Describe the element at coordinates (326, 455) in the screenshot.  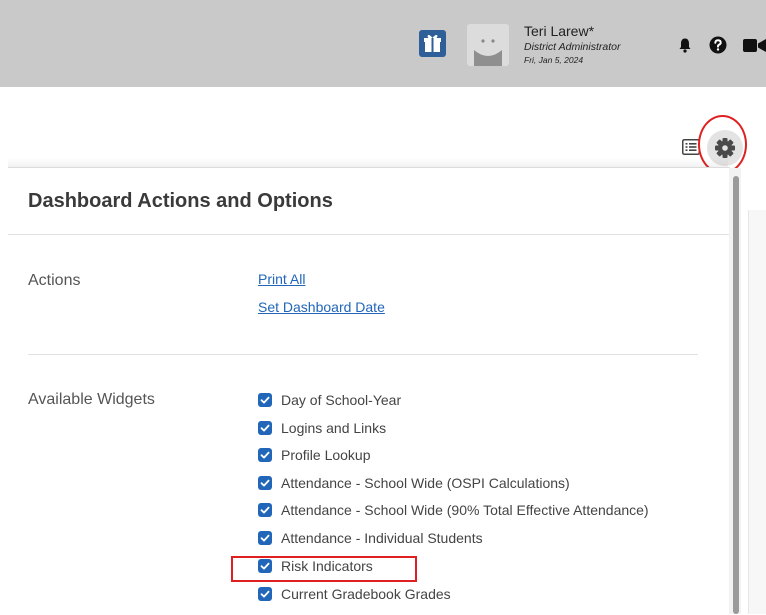
I see `widget-label: Profile Lookup` at that location.